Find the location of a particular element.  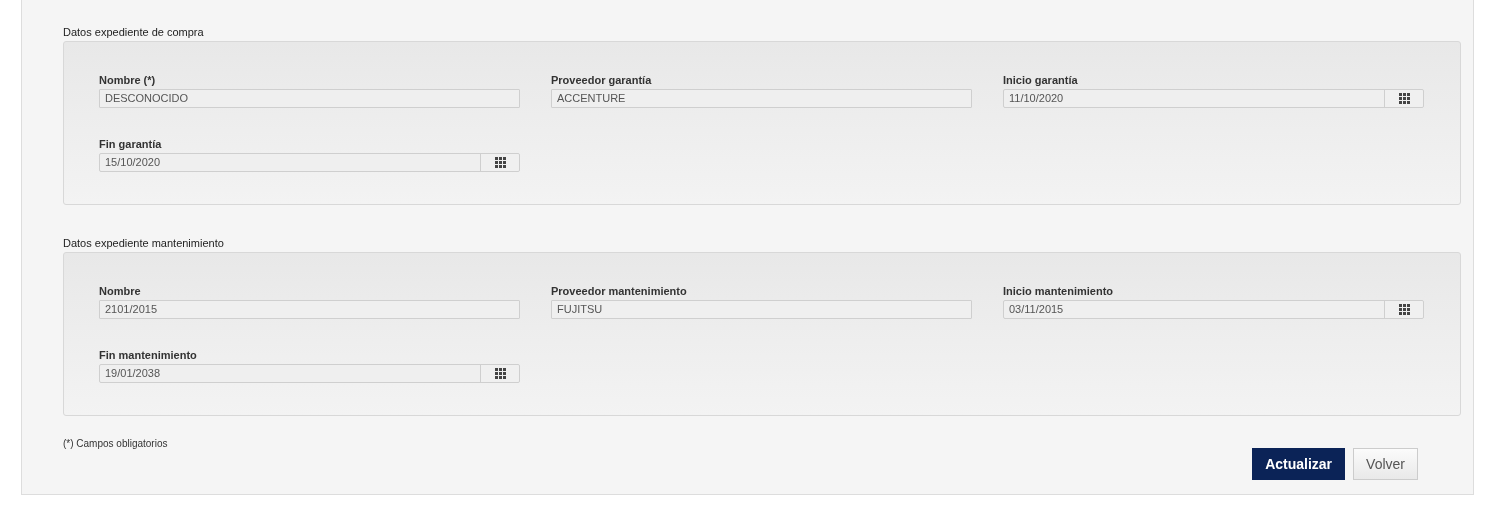

field-label: Proveedor garantía is located at coordinates (602, 80).